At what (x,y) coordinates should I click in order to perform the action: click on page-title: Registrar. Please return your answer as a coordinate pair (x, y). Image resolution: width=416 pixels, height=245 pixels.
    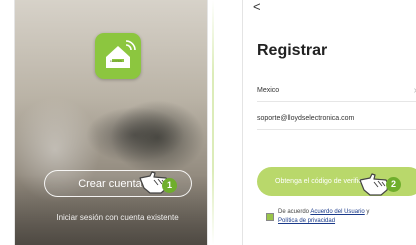
    Looking at the image, I should click on (292, 50).